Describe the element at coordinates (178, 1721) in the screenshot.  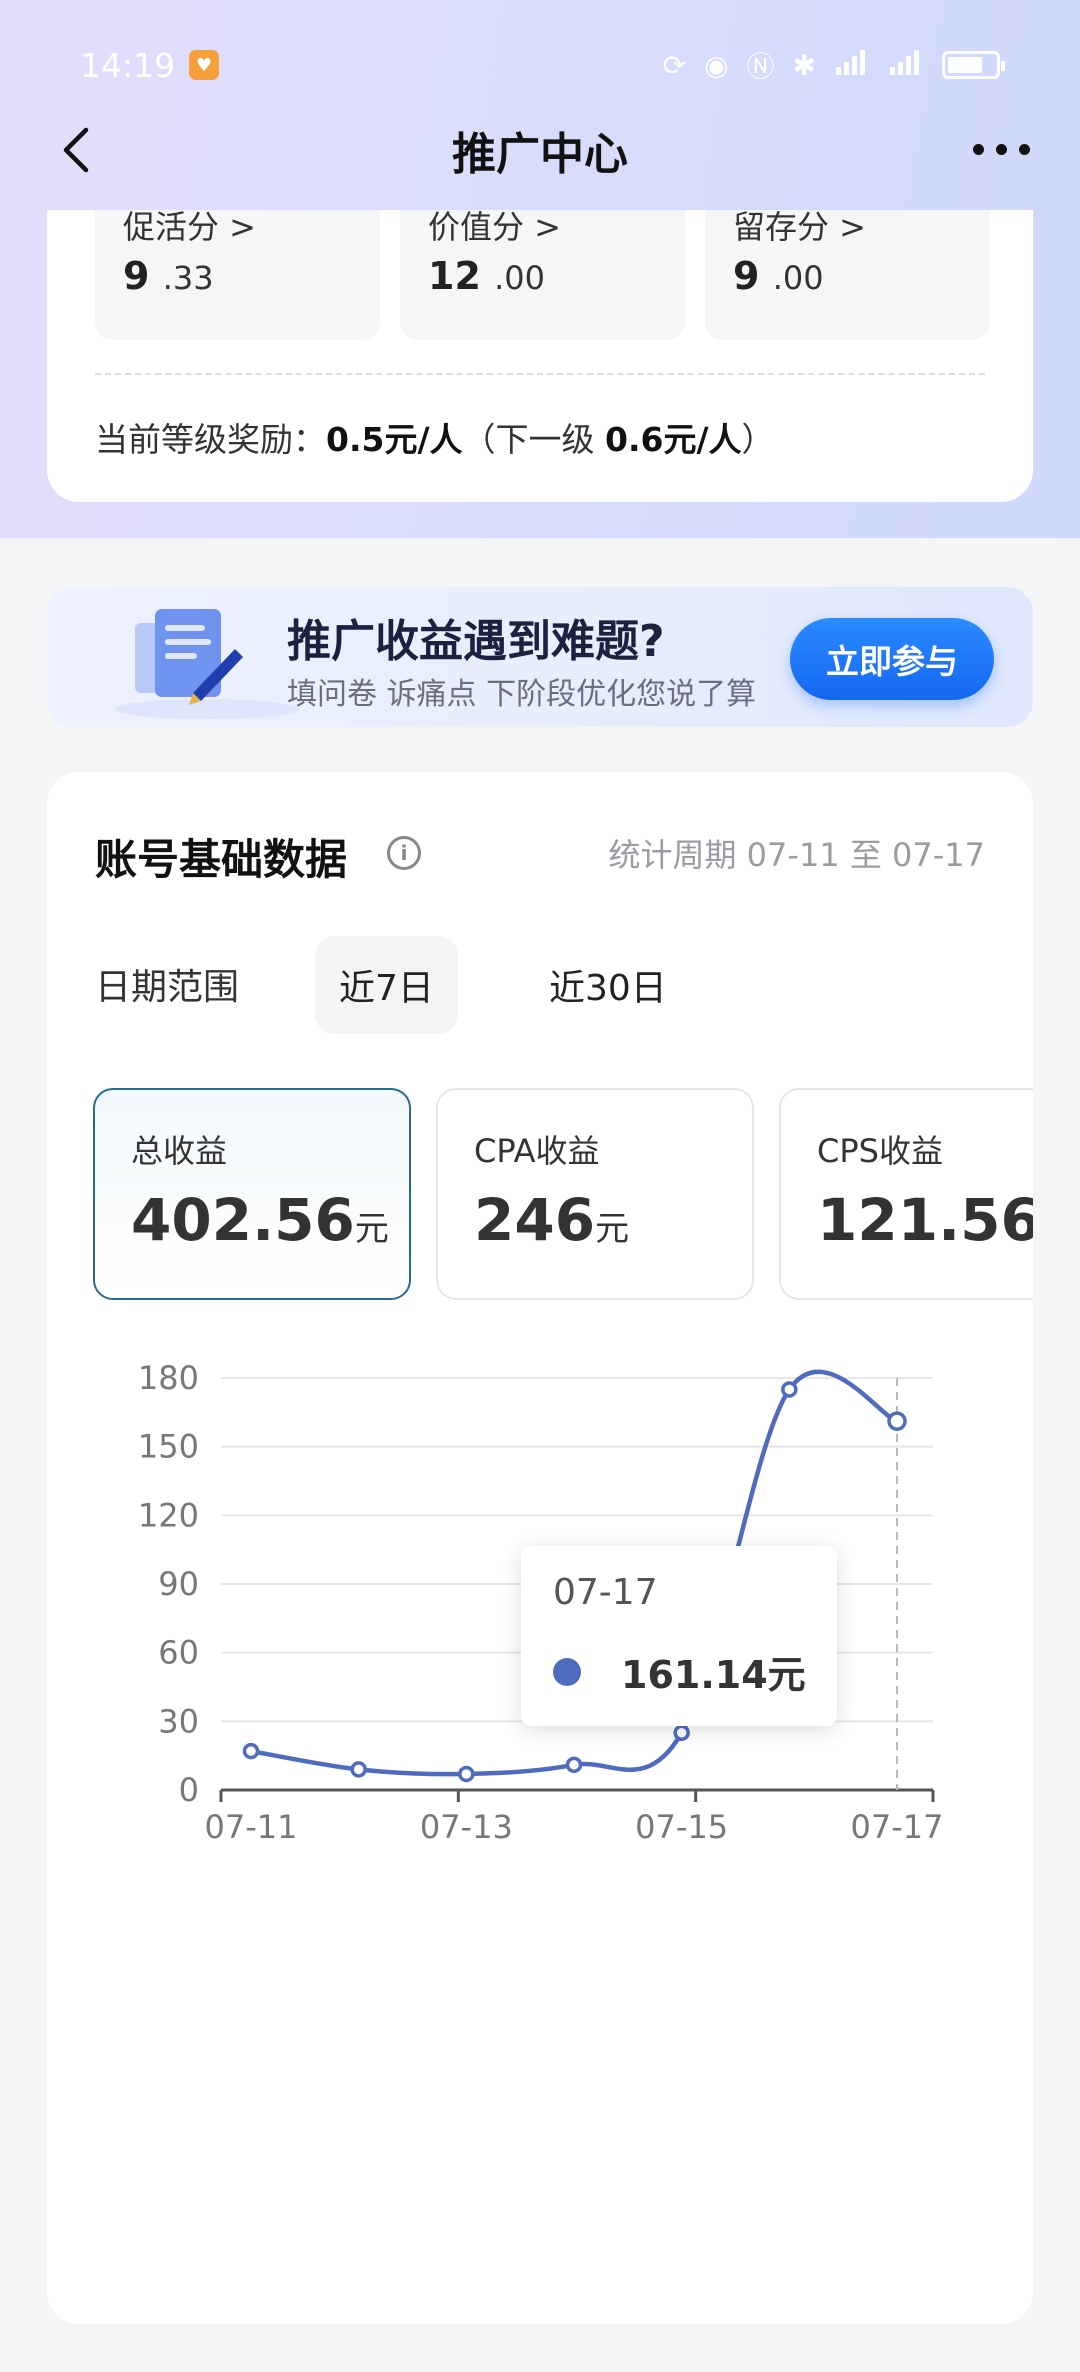
I see `y-tick-label: 30` at that location.